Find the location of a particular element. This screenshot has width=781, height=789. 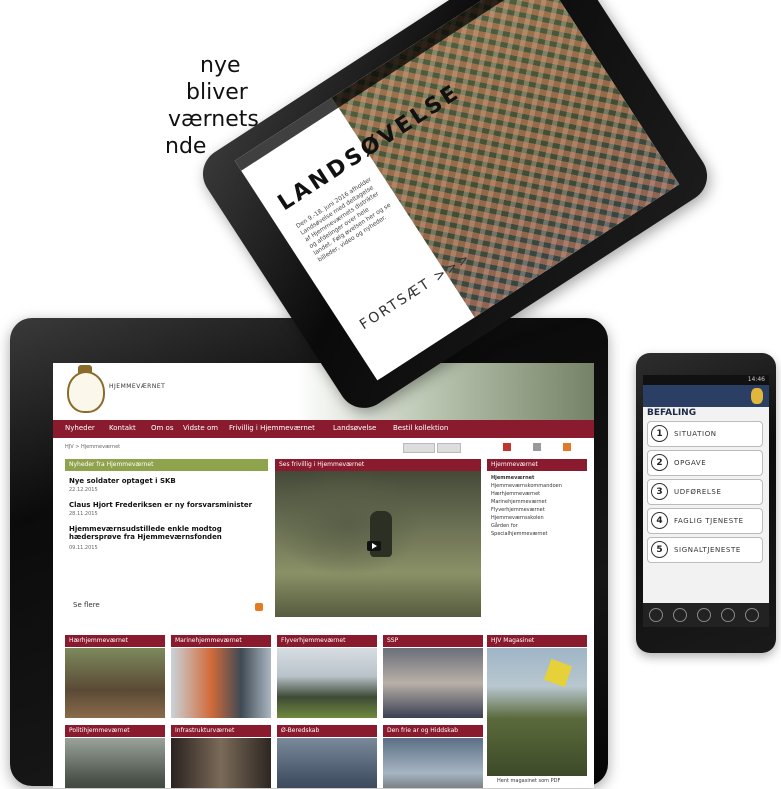

home-icon is located at coordinates (656, 615).